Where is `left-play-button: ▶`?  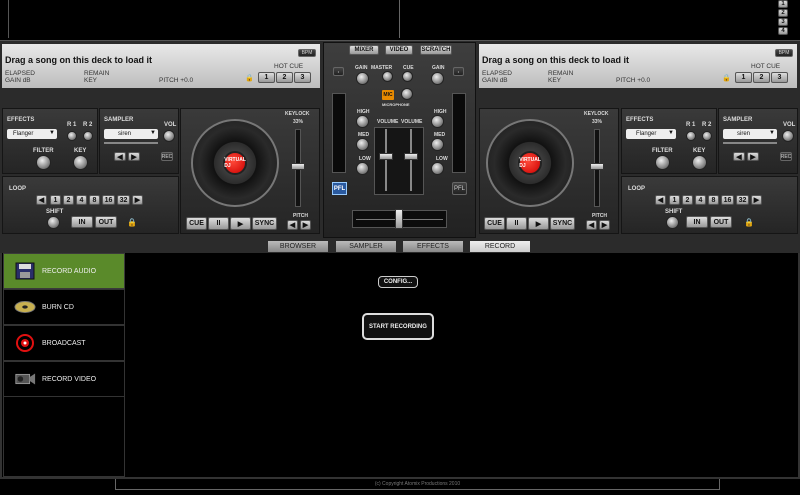
left-play-button: ▶ is located at coordinates (240, 223).